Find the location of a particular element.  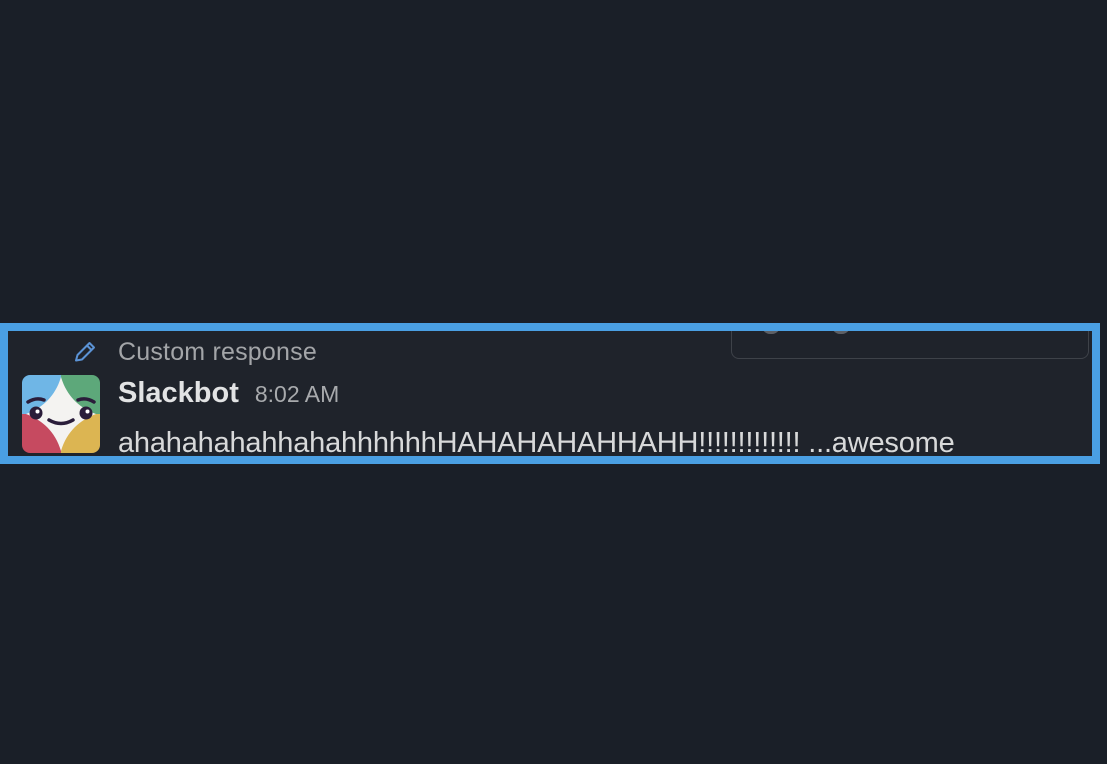

emoji-reaction-icon is located at coordinates (771, 332).